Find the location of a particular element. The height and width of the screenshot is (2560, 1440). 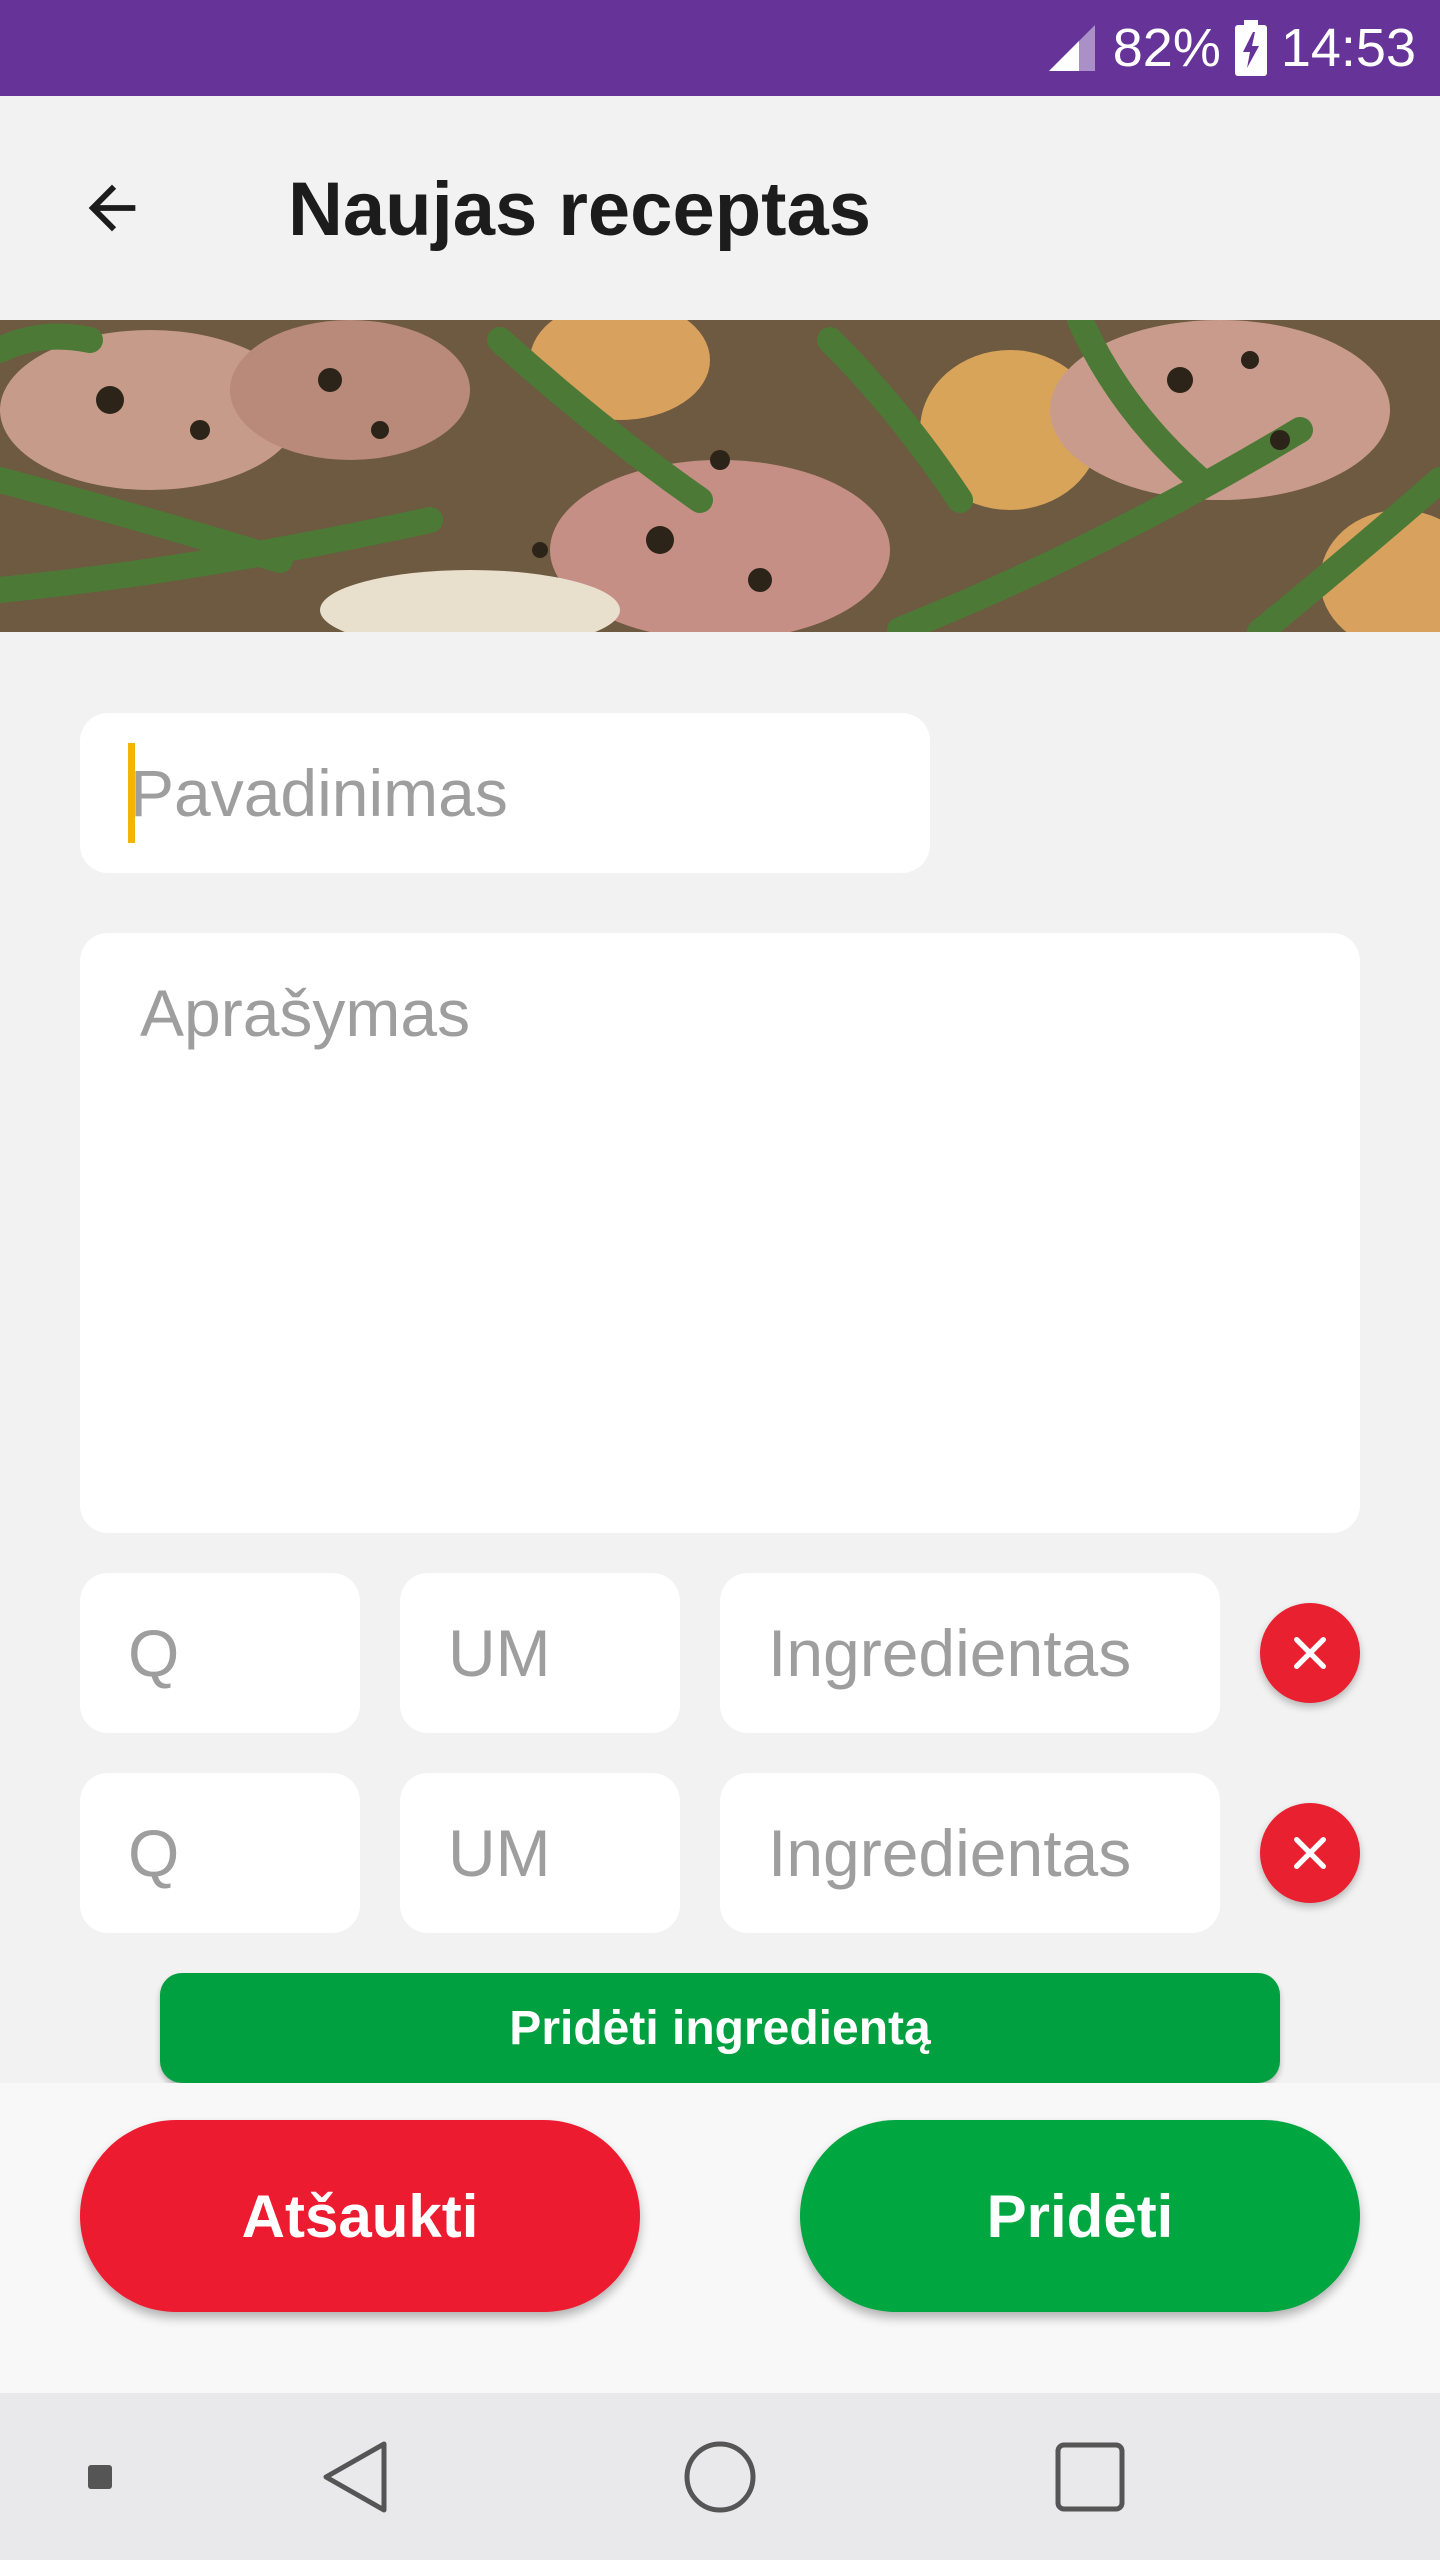

nav-home-icon is located at coordinates (720, 2476).